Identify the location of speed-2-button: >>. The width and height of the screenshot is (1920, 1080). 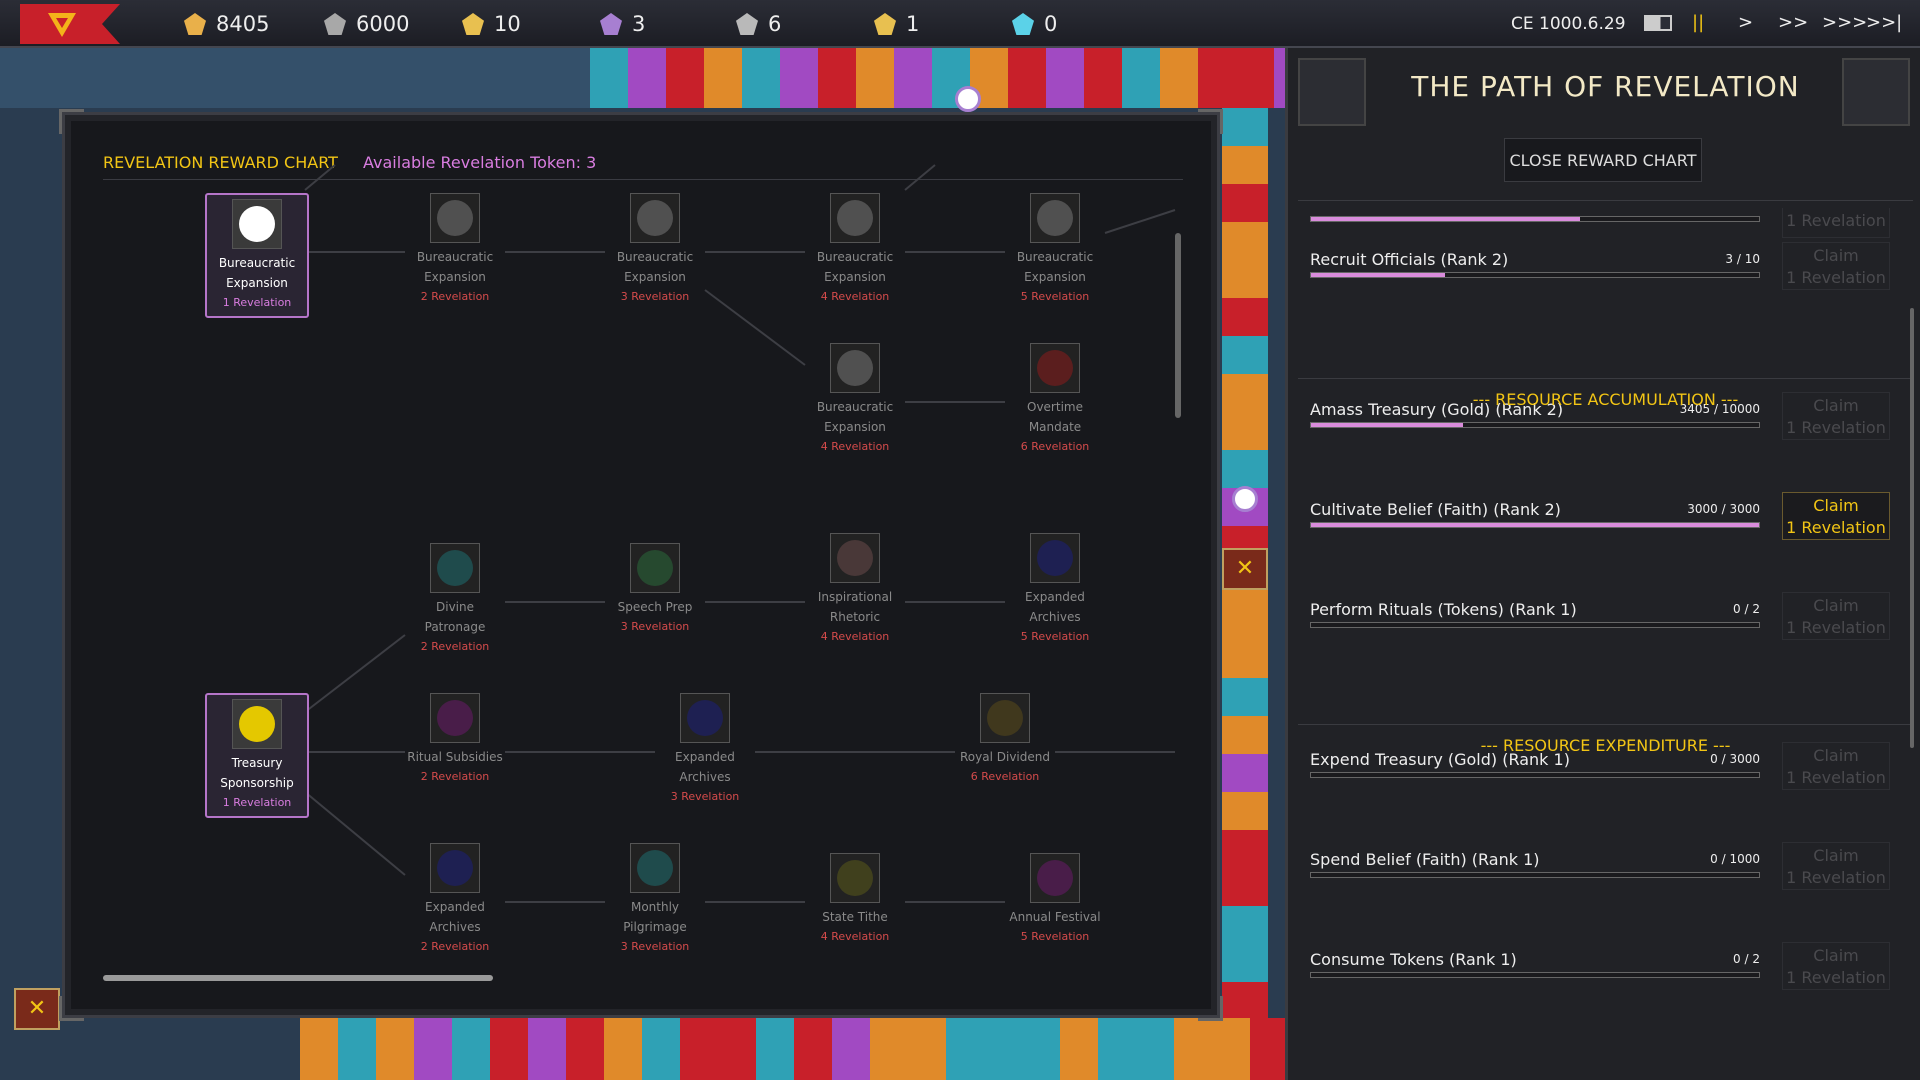
(1793, 22).